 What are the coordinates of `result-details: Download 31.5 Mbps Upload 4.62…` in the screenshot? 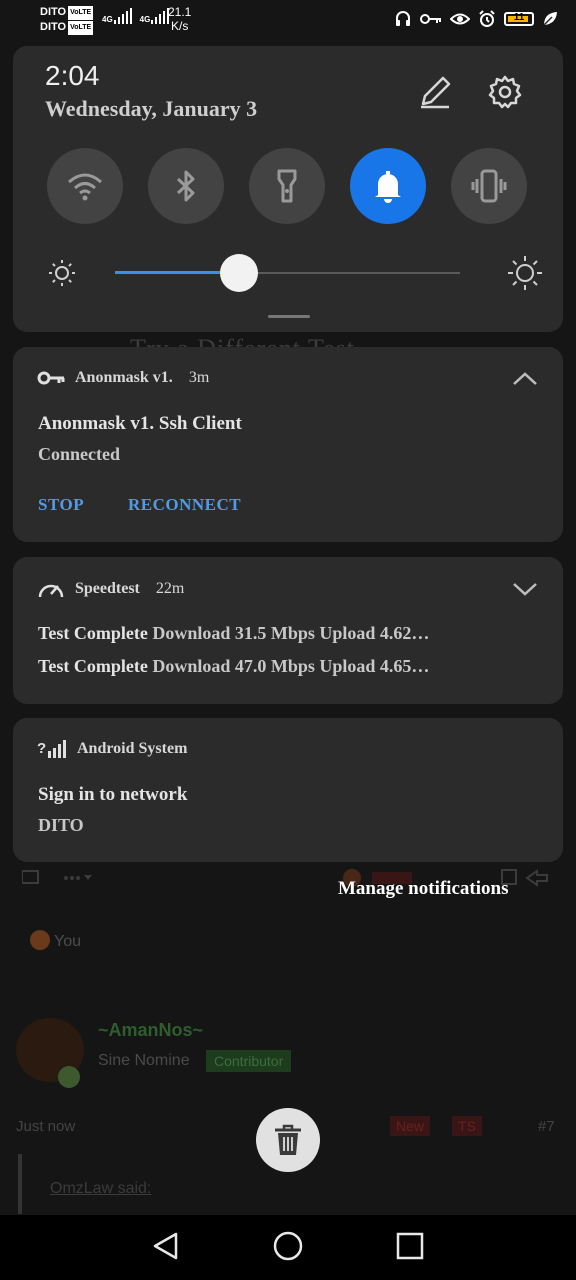 It's located at (291, 633).